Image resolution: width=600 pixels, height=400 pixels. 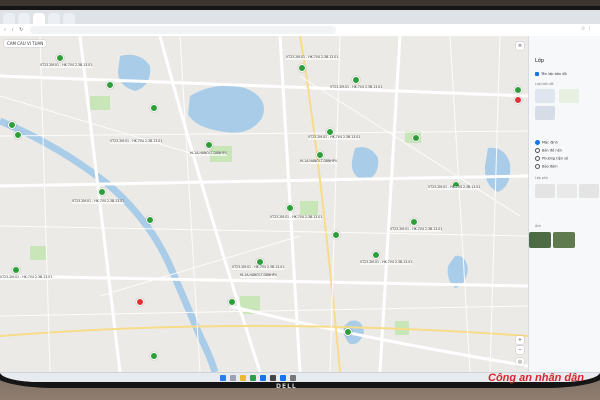 I want to click on radio-option: Bảo đảm, so click(x=546, y=166).